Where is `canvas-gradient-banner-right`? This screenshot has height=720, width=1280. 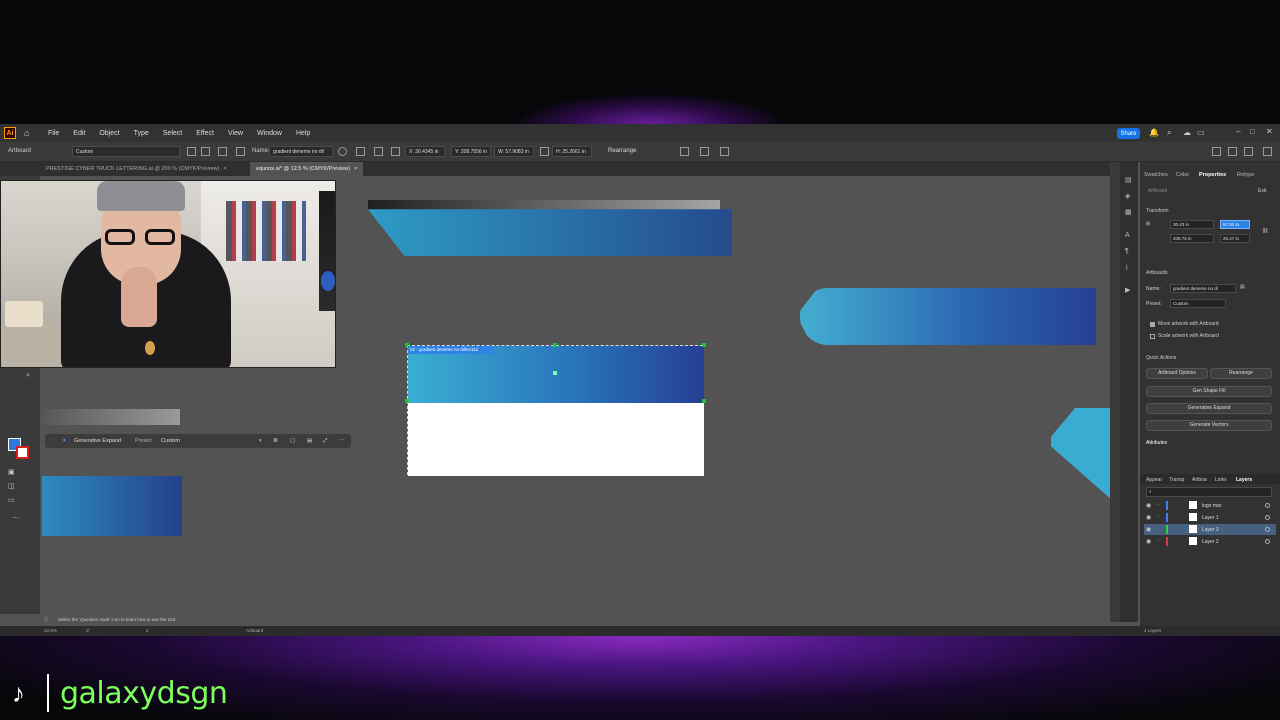 canvas-gradient-banner-right is located at coordinates (948, 316).